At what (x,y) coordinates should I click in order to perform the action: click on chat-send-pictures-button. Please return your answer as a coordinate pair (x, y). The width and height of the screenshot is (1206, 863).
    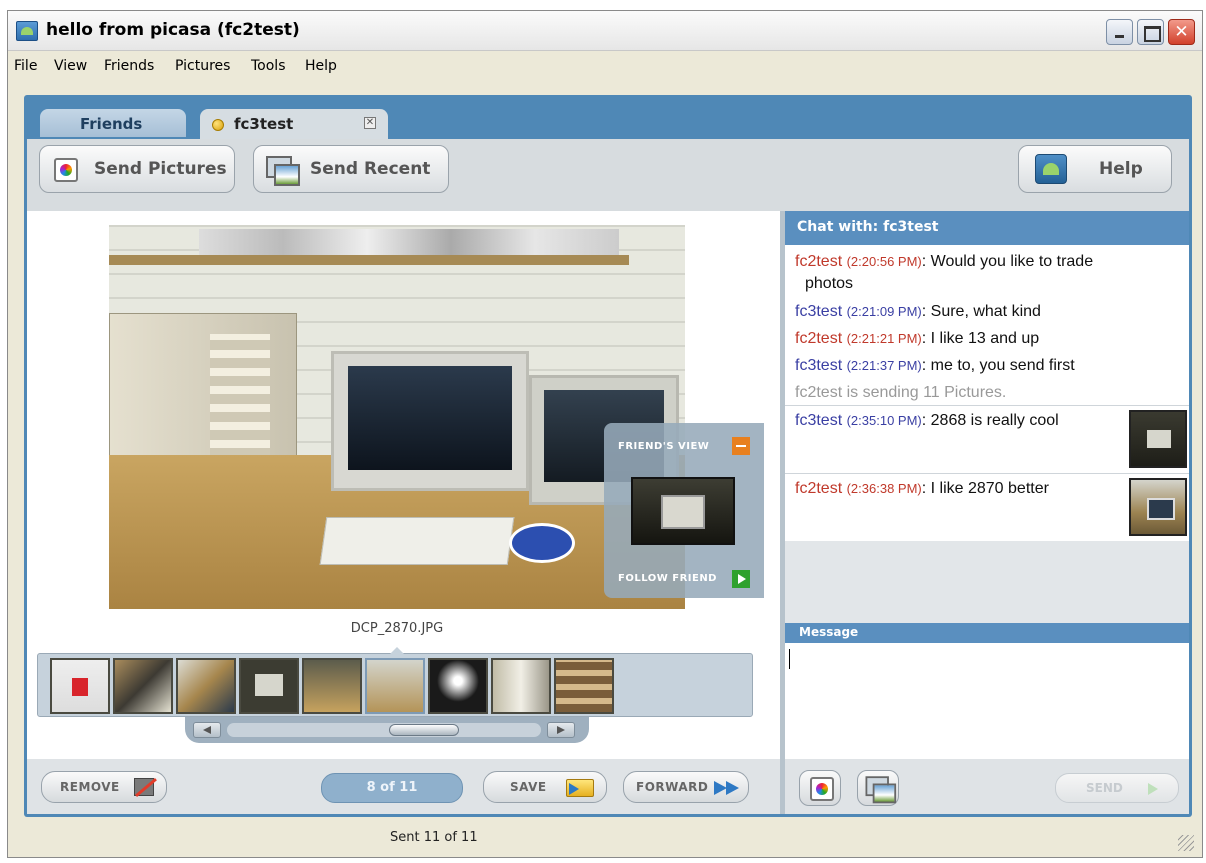
    Looking at the image, I should click on (820, 788).